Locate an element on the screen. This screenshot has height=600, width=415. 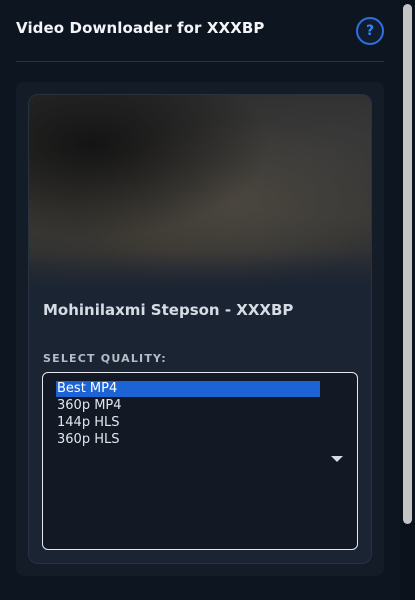
quality-option-144p-hls: 144p HLS is located at coordinates (188, 423).